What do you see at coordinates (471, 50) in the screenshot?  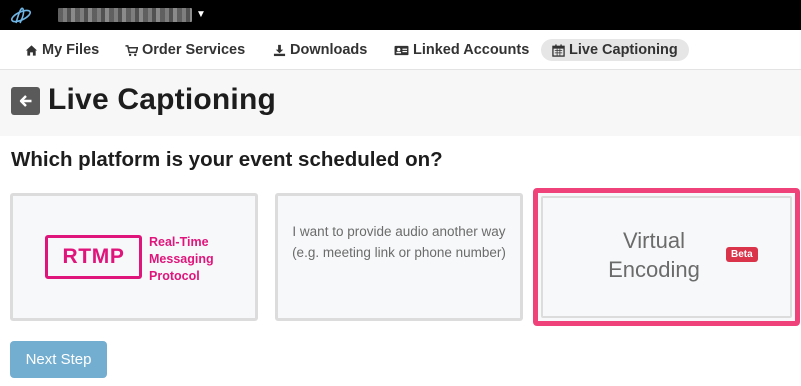 I see `nav-item-label: Linked Accounts` at bounding box center [471, 50].